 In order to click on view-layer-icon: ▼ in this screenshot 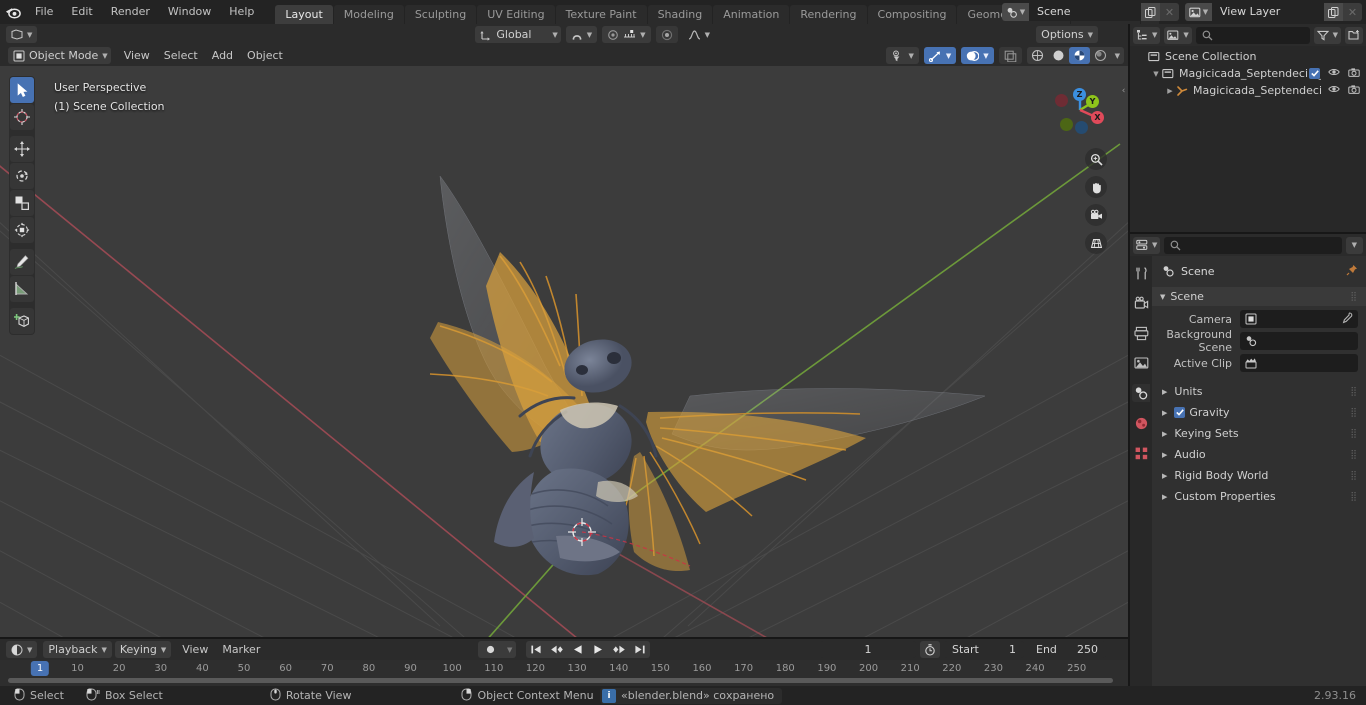, I will do `click(1198, 12)`.